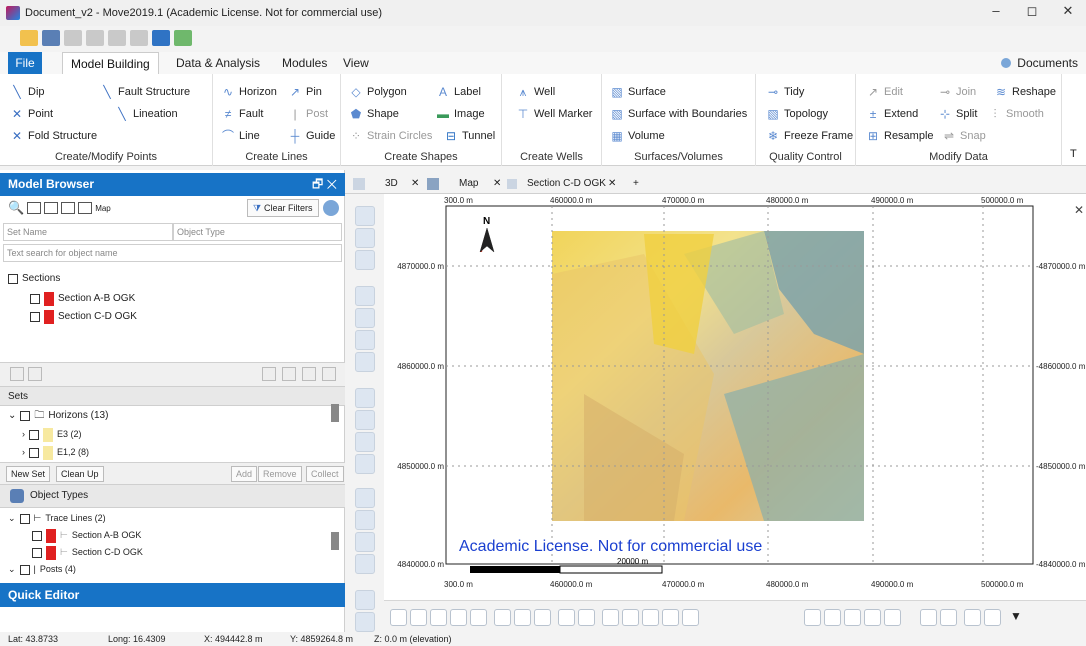 This screenshot has width=1086, height=646. What do you see at coordinates (95, 38) in the screenshot?
I see `copy-icon` at bounding box center [95, 38].